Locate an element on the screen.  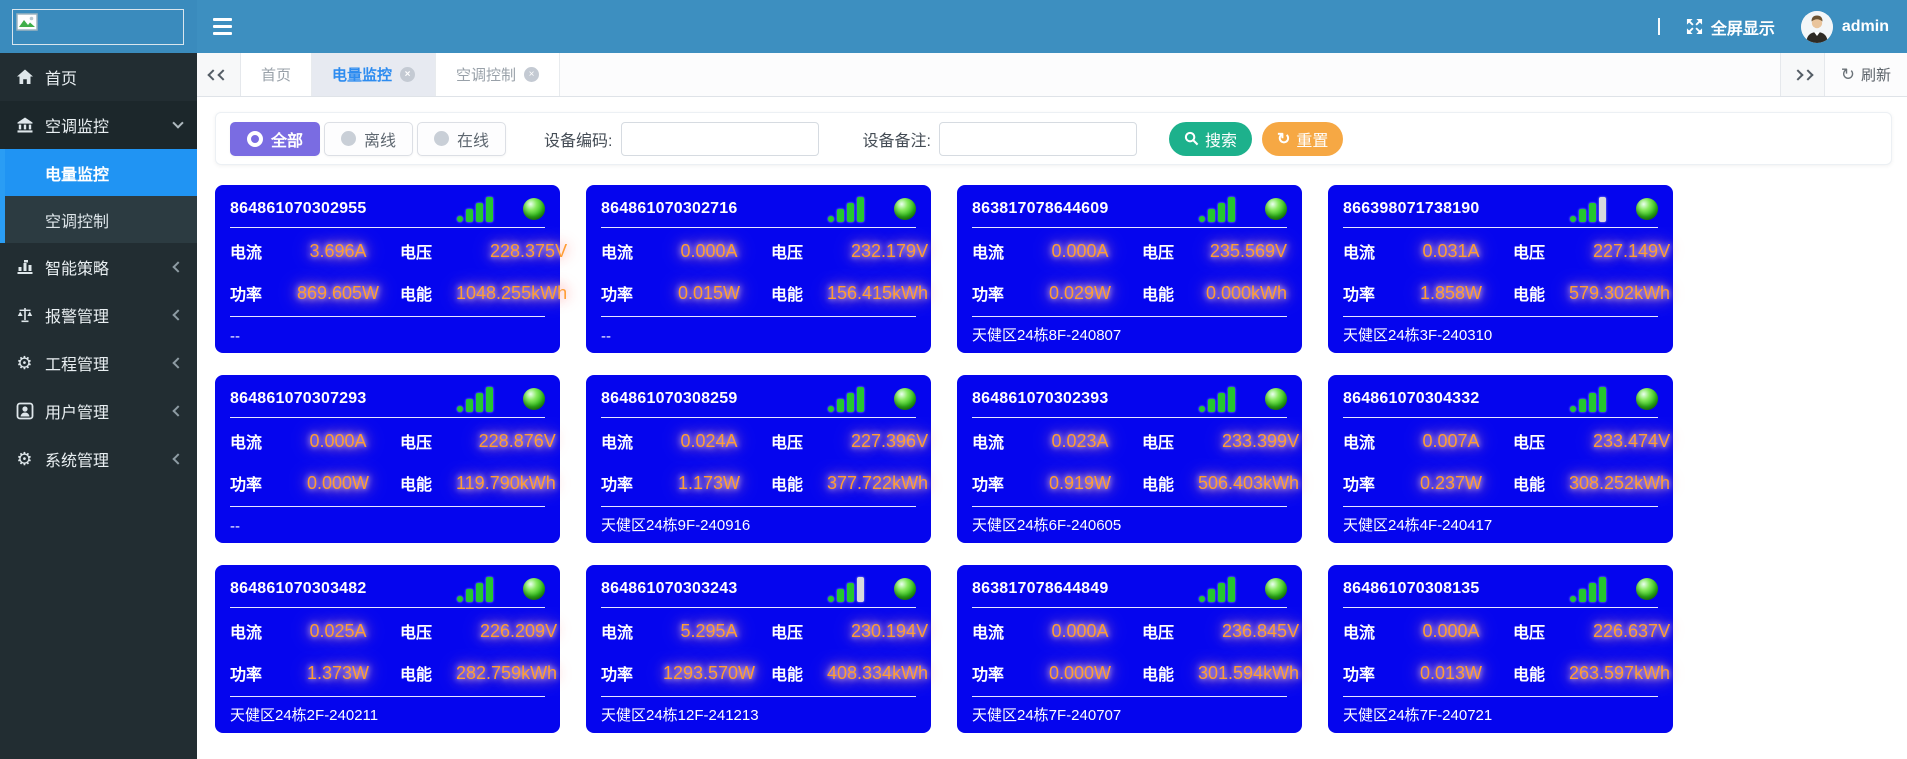
device-location: 天健区24栋4F-240417 is located at coordinates (1418, 525).